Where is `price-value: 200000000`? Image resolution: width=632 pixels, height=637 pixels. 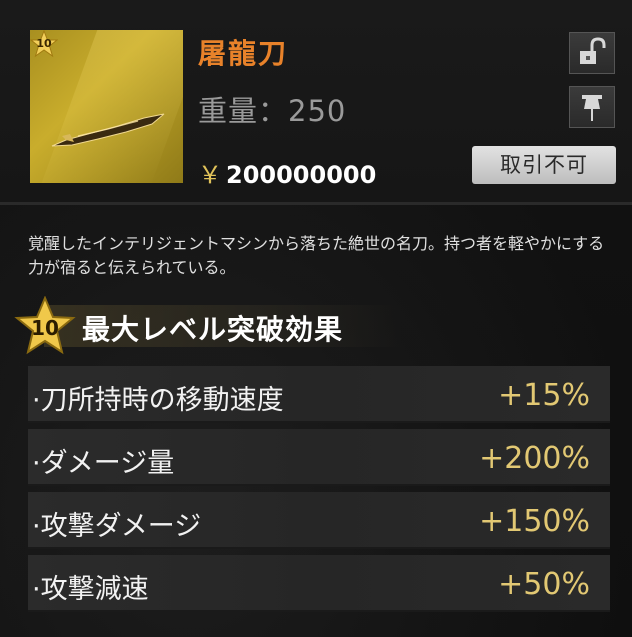 price-value: 200000000 is located at coordinates (301, 175).